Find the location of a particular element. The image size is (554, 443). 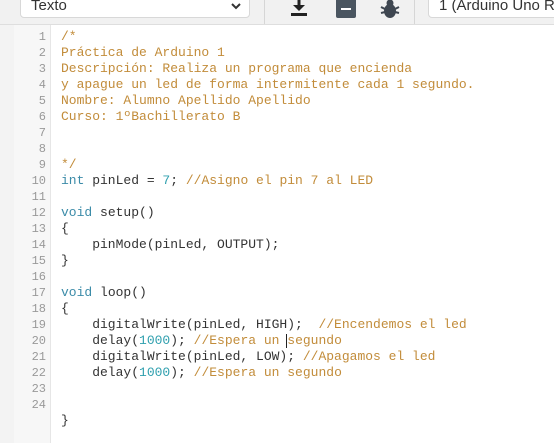

code-line: 7 is located at coordinates (284, 133).